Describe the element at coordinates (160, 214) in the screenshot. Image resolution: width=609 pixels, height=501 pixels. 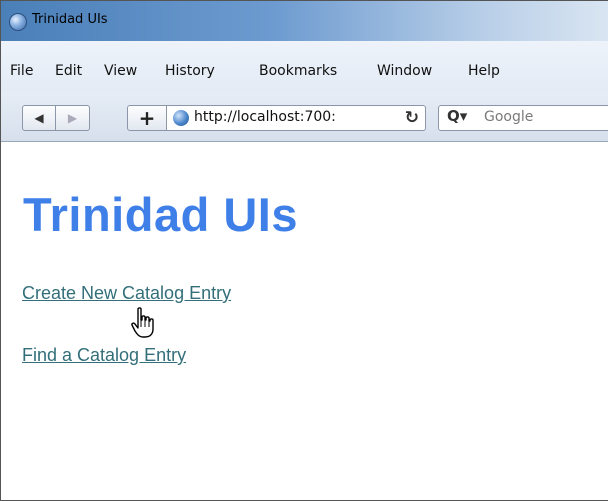
I see `page-title: Trinidad UIs` at that location.